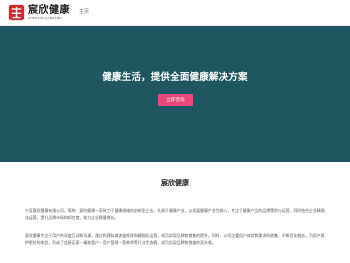 The width and height of the screenshot is (350, 263). What do you see at coordinates (45, 17) in the screenshot?
I see `logo-subtext: CHENXIN JIANKANG` at bounding box center [45, 17].